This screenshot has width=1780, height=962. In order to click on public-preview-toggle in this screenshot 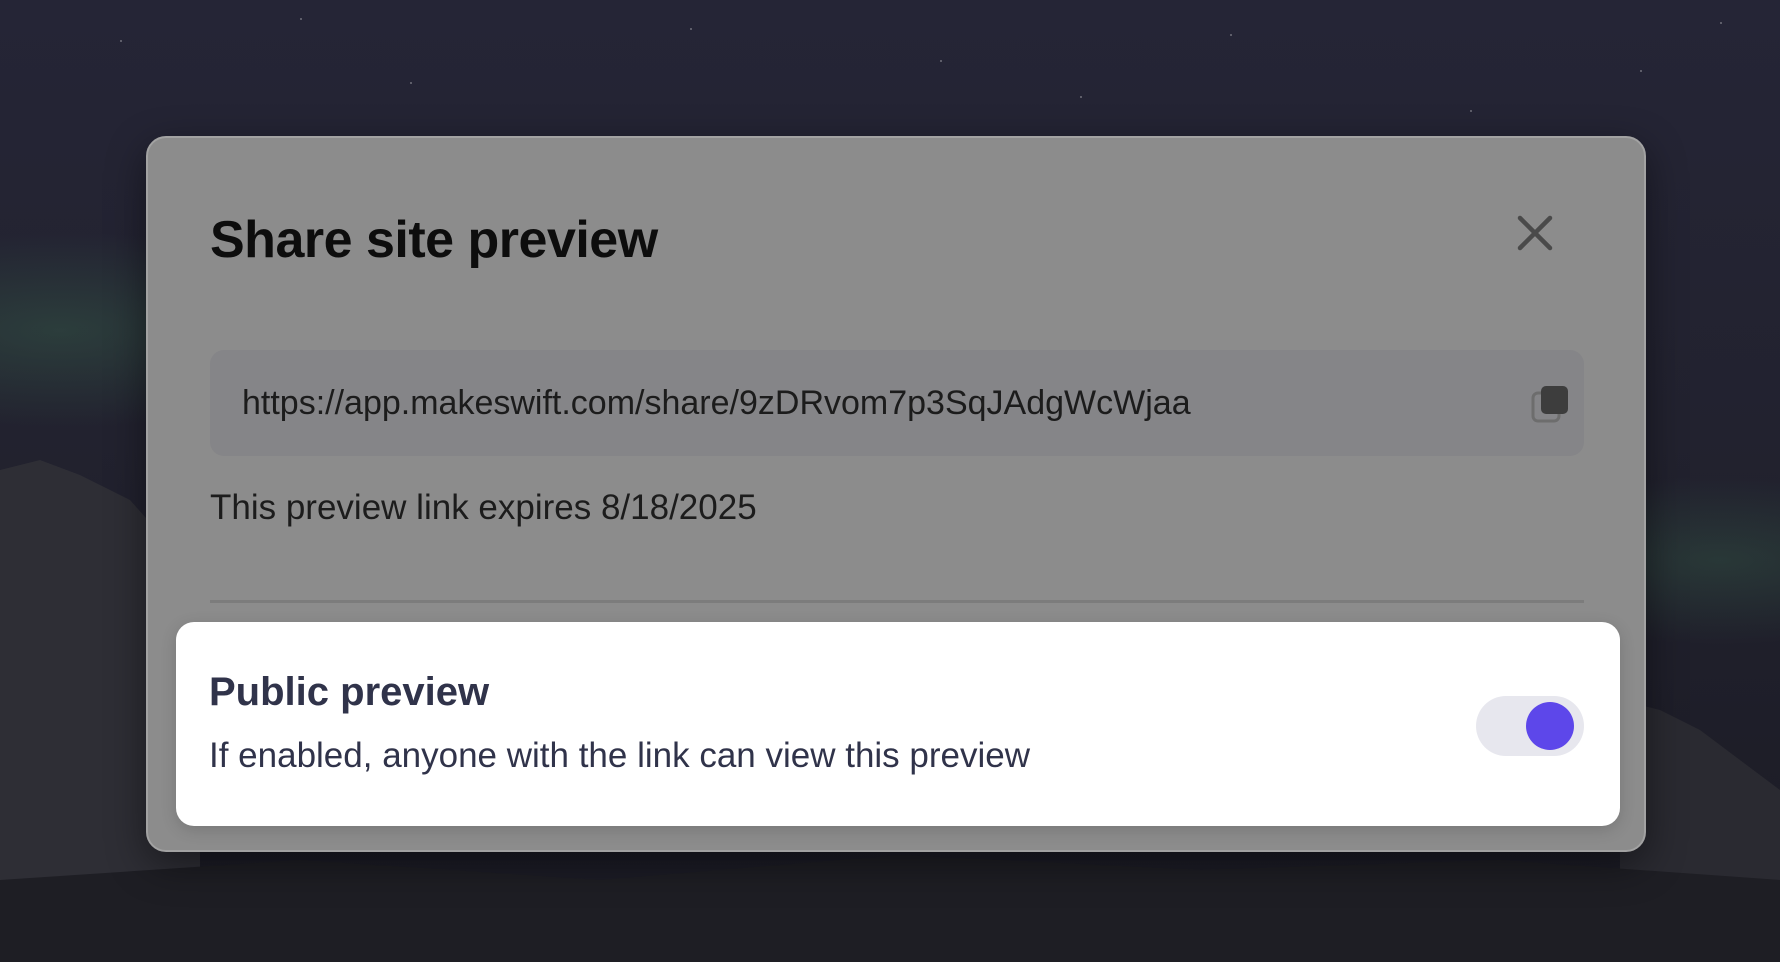, I will do `click(1530, 726)`.